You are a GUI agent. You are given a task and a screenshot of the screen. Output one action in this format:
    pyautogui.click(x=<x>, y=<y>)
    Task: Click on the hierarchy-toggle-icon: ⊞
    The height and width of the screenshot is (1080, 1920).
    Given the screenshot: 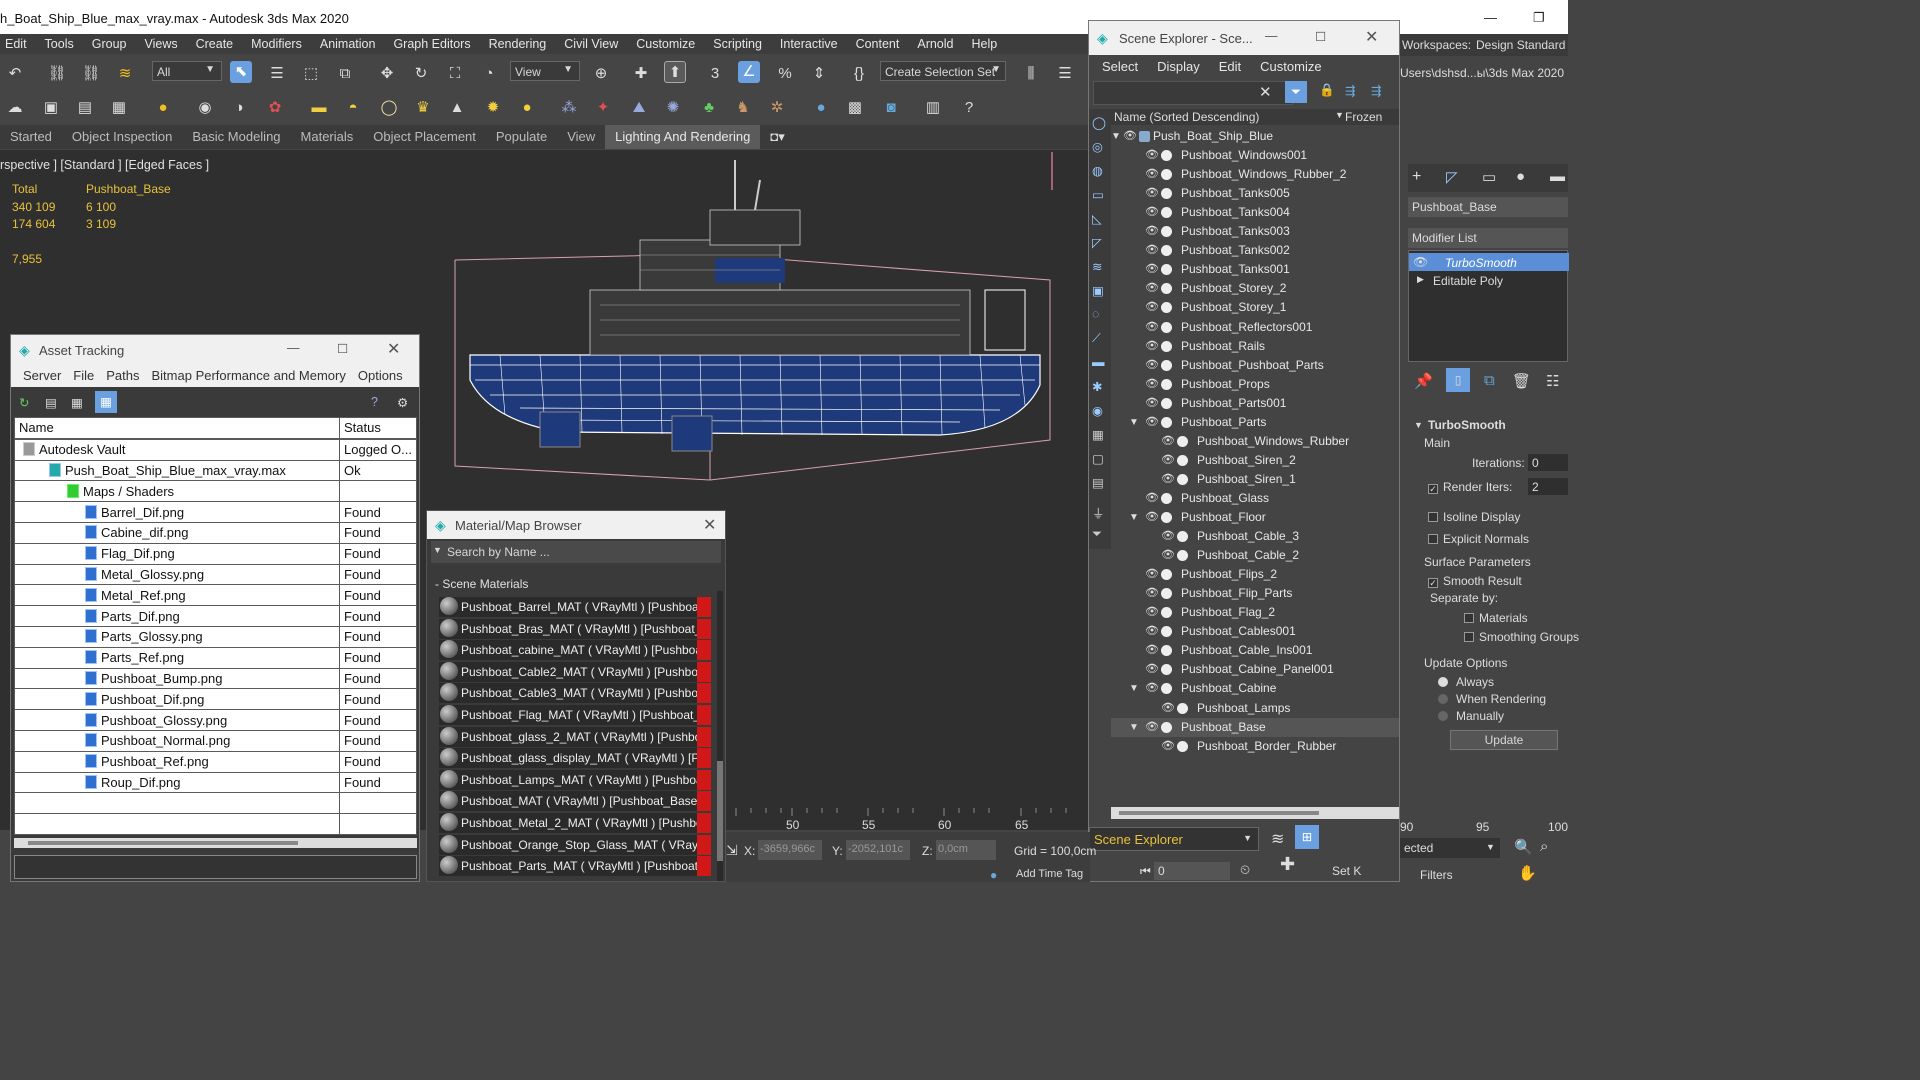 What is the action you would take?
    pyautogui.click(x=1307, y=837)
    